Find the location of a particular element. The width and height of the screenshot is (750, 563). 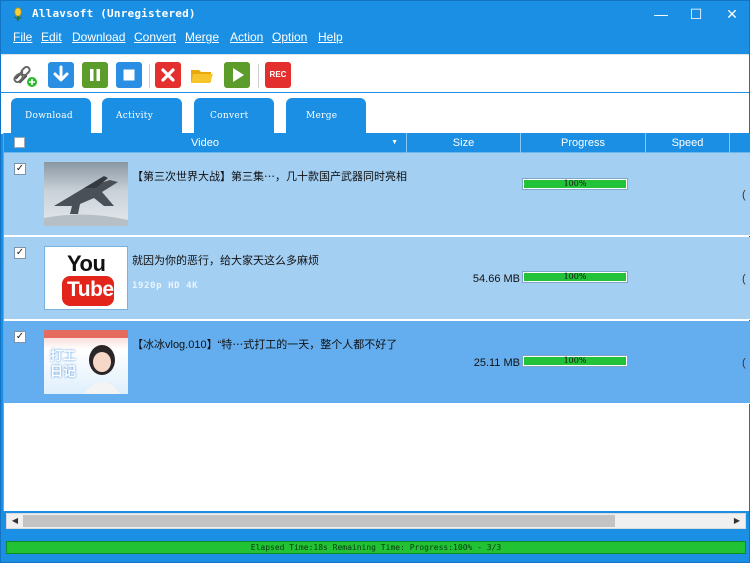

menu-edit: Edit is located at coordinates (51, 37).